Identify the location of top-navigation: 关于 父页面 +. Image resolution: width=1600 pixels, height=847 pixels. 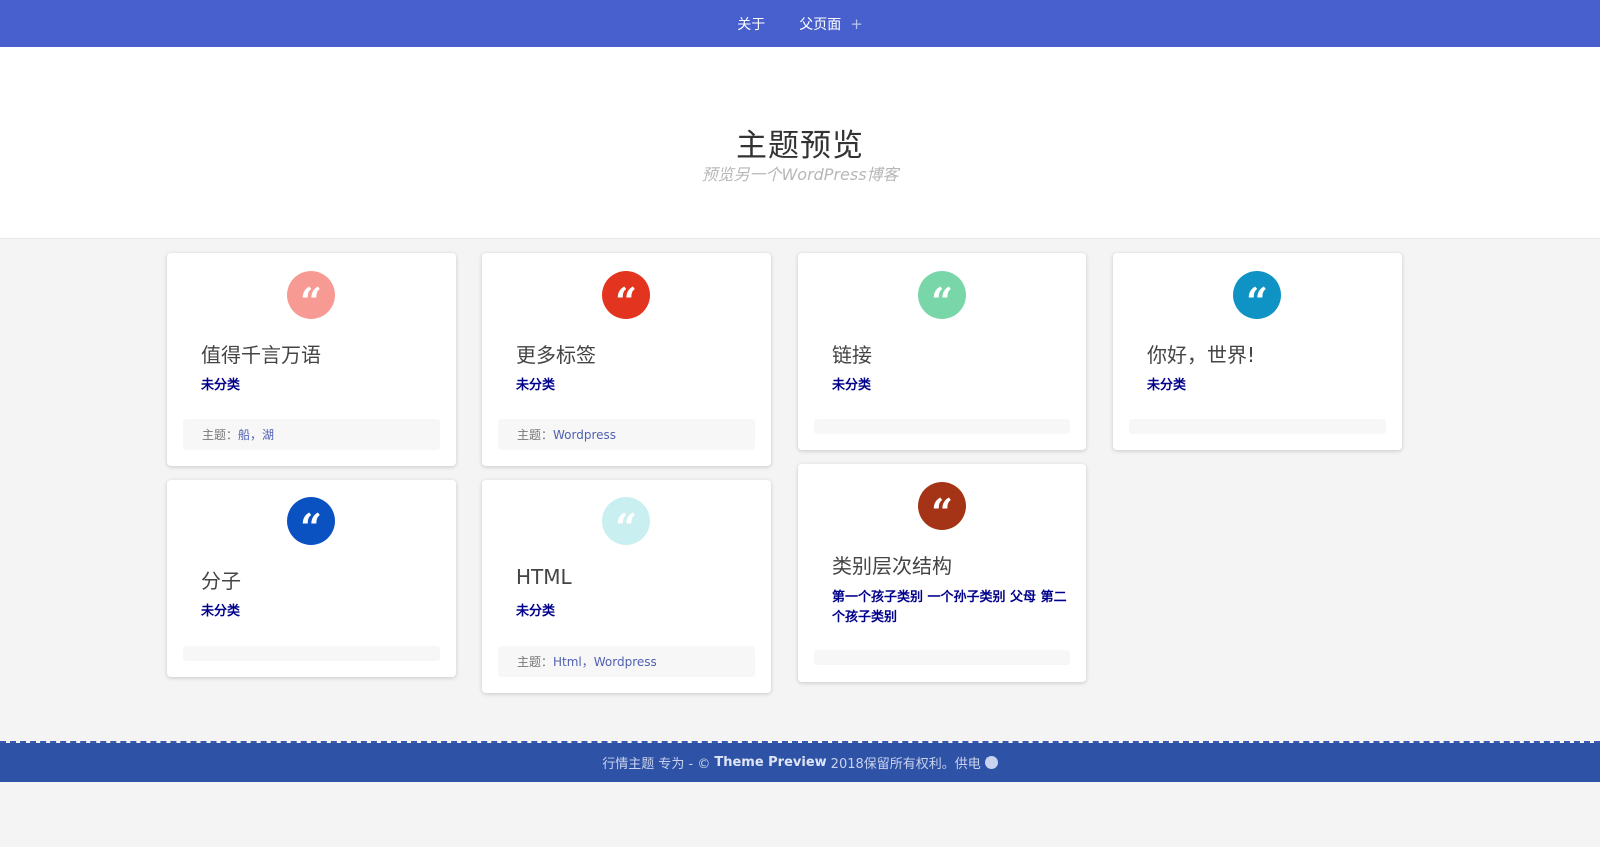
(800, 23).